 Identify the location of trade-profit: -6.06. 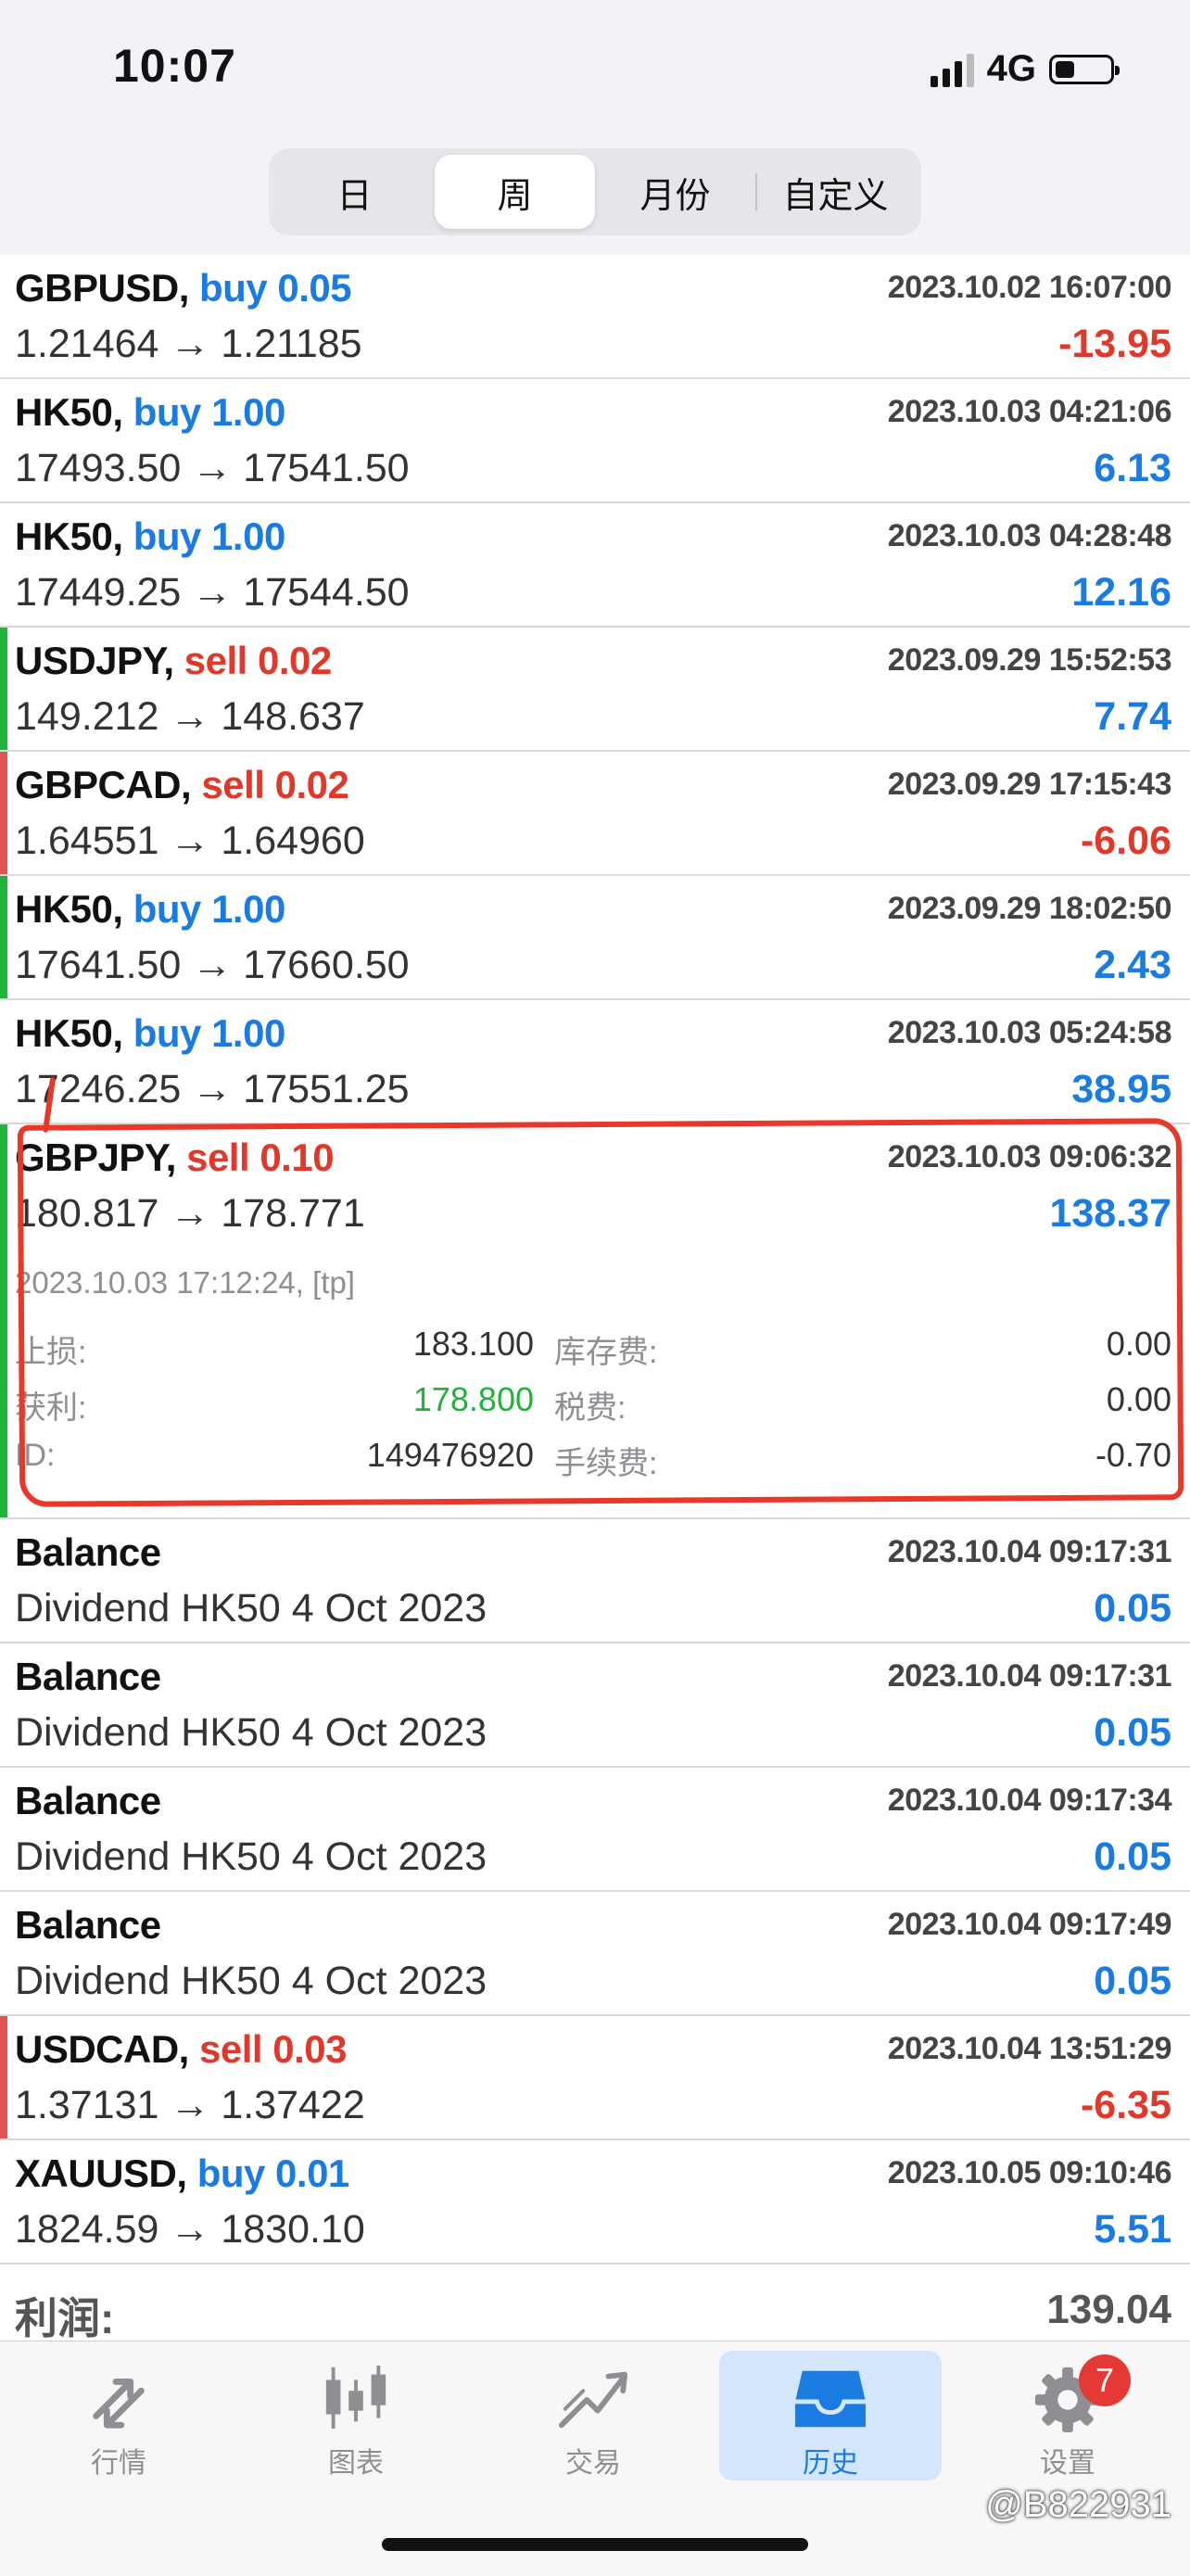
(1125, 840).